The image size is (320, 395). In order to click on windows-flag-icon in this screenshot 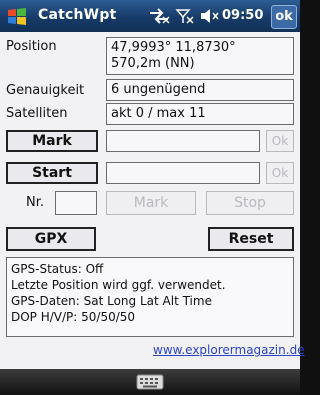, I will do `click(17, 17)`.